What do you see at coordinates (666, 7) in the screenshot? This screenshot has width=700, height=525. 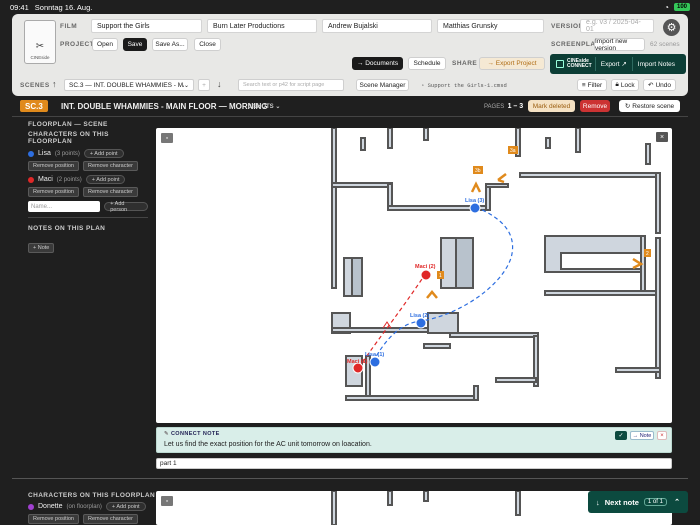 I see `wifi-icon: ◔` at bounding box center [666, 7].